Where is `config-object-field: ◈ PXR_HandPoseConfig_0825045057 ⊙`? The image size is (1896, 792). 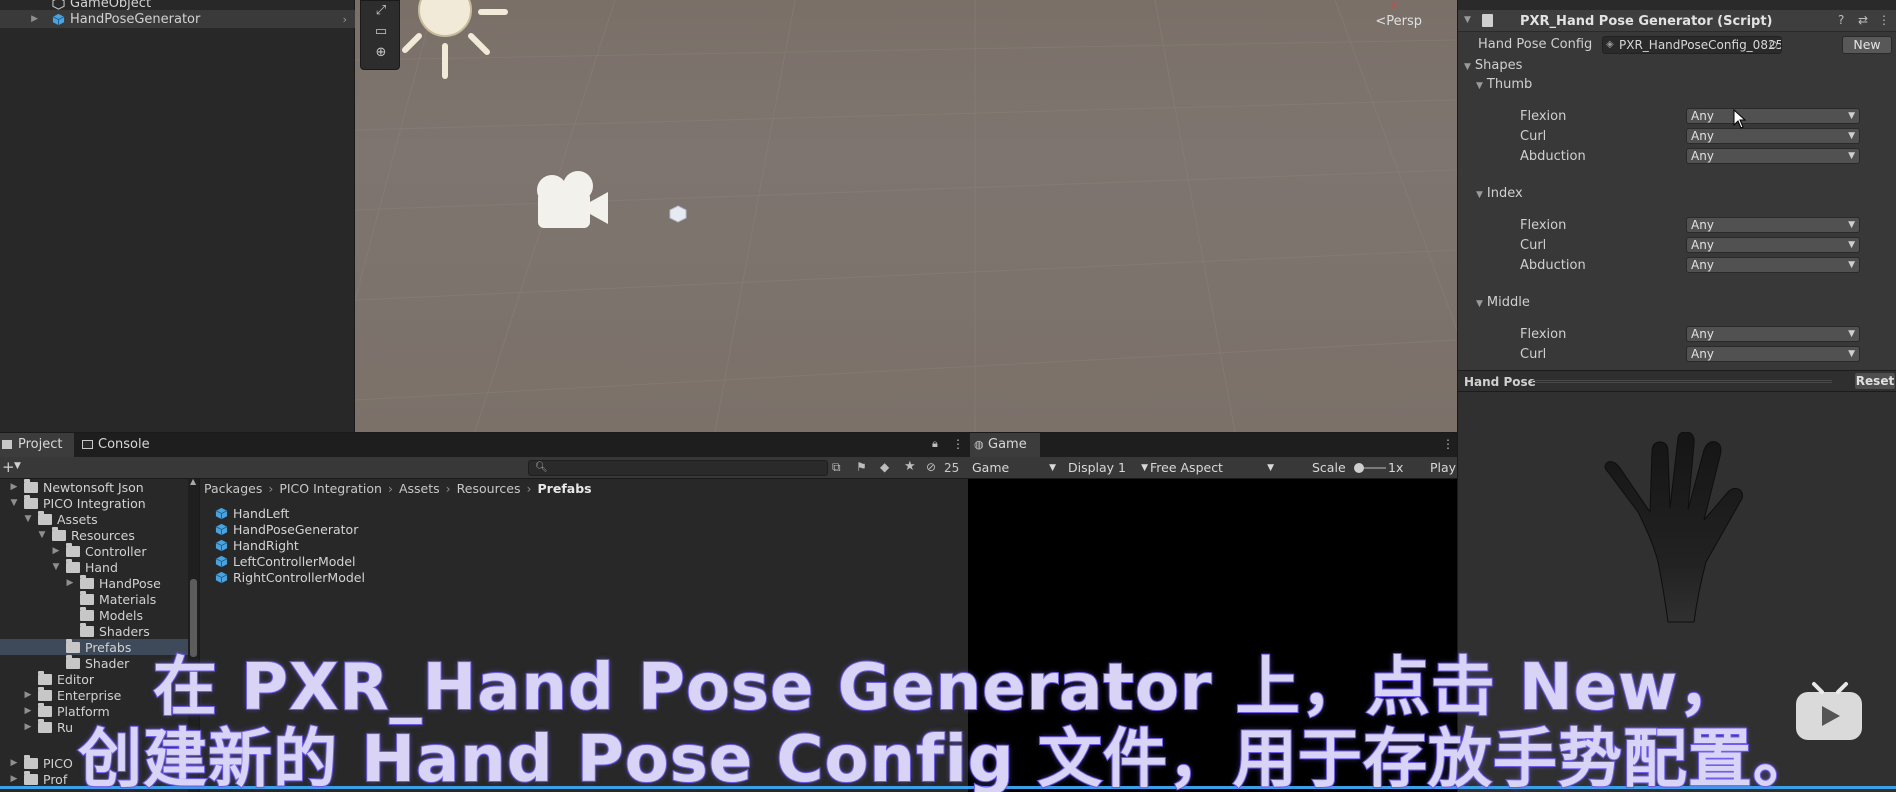 config-object-field: ◈ PXR_HandPoseConfig_0825045057 ⊙ is located at coordinates (1692, 45).